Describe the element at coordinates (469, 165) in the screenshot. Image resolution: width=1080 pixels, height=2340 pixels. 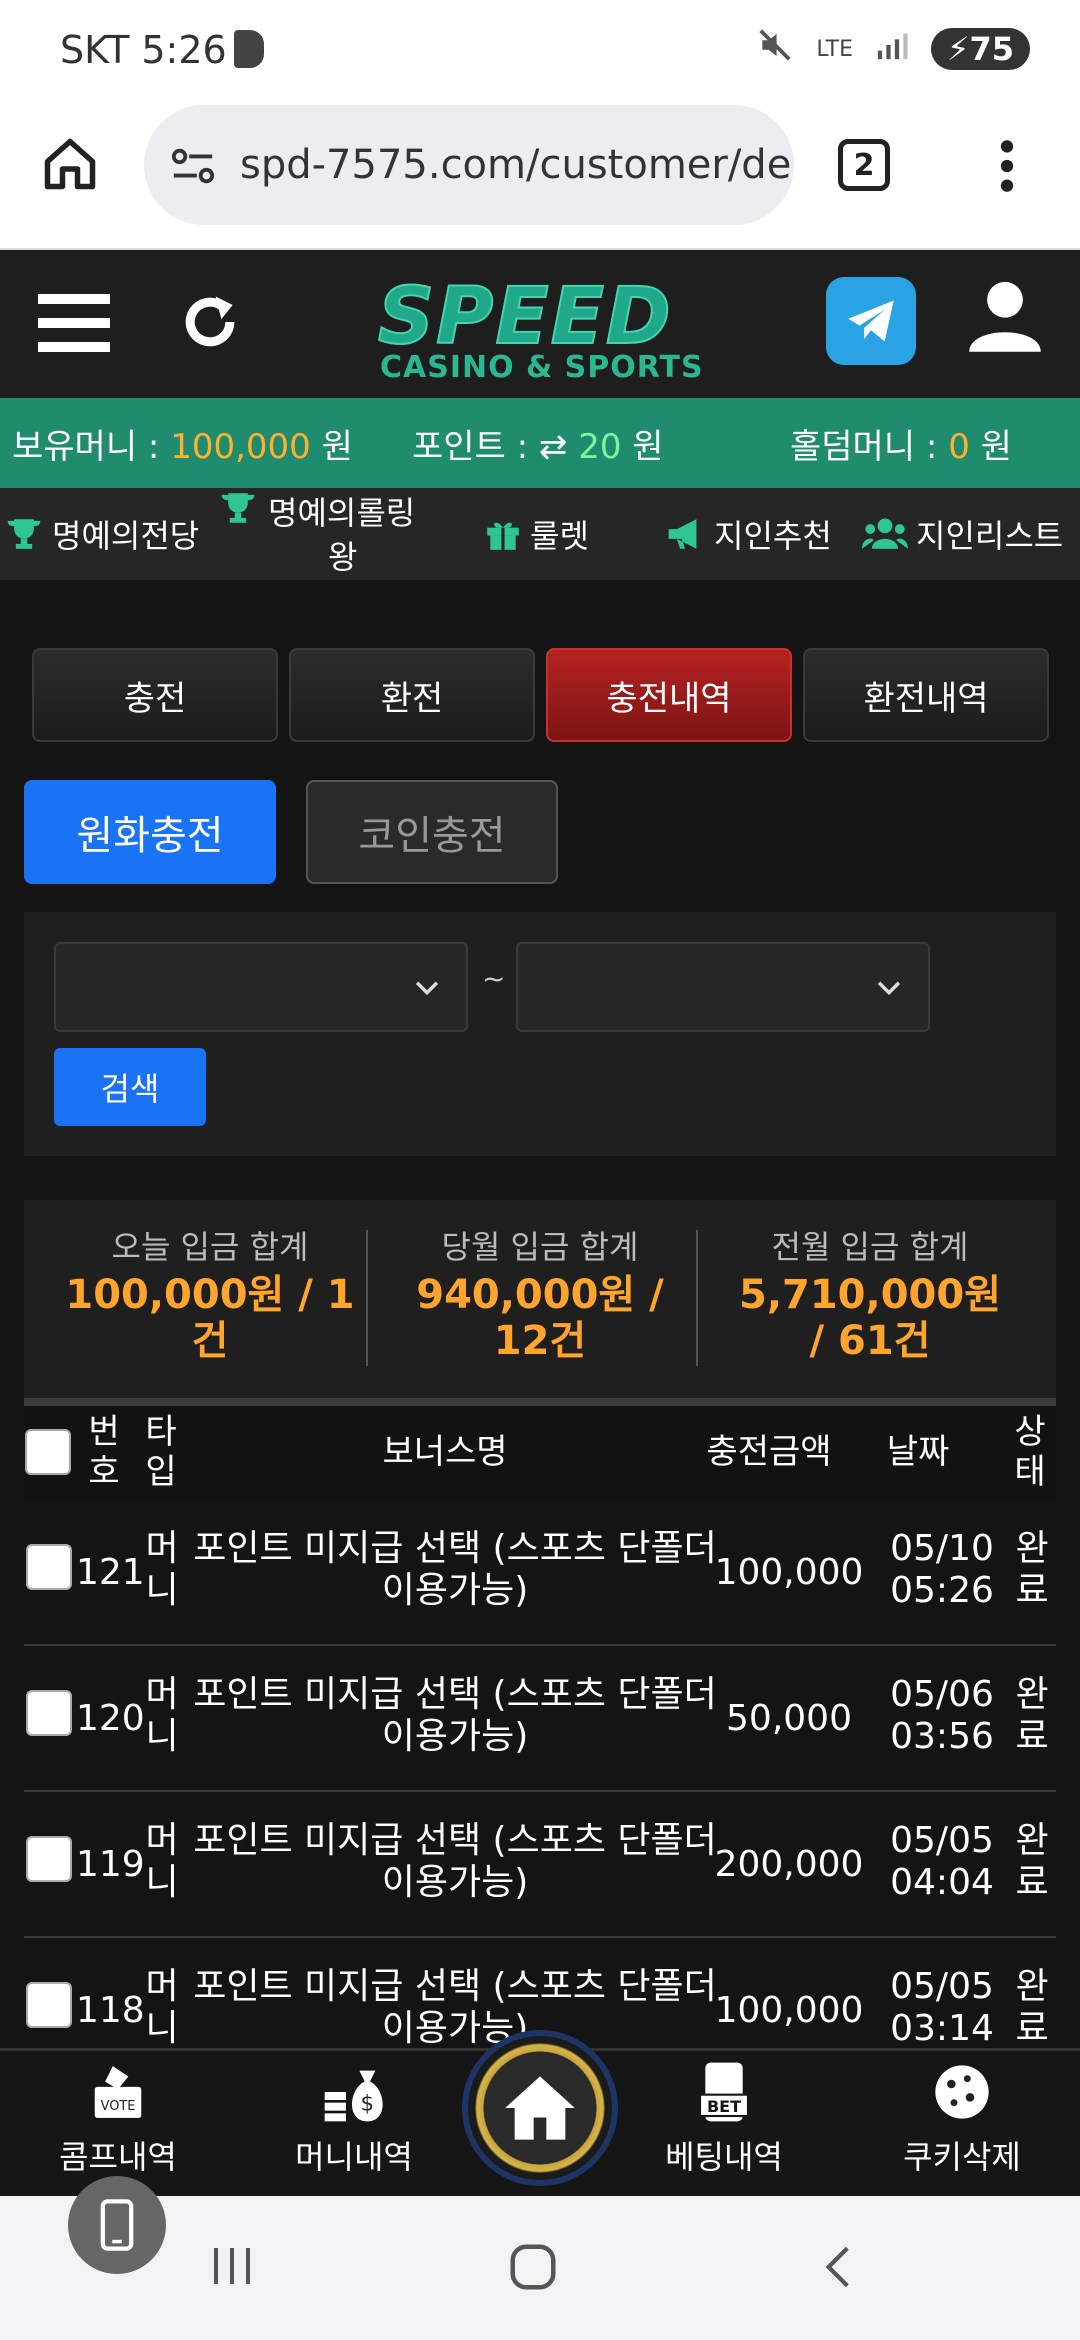
I see `address-bar: spd-7575.com/customer/de` at that location.